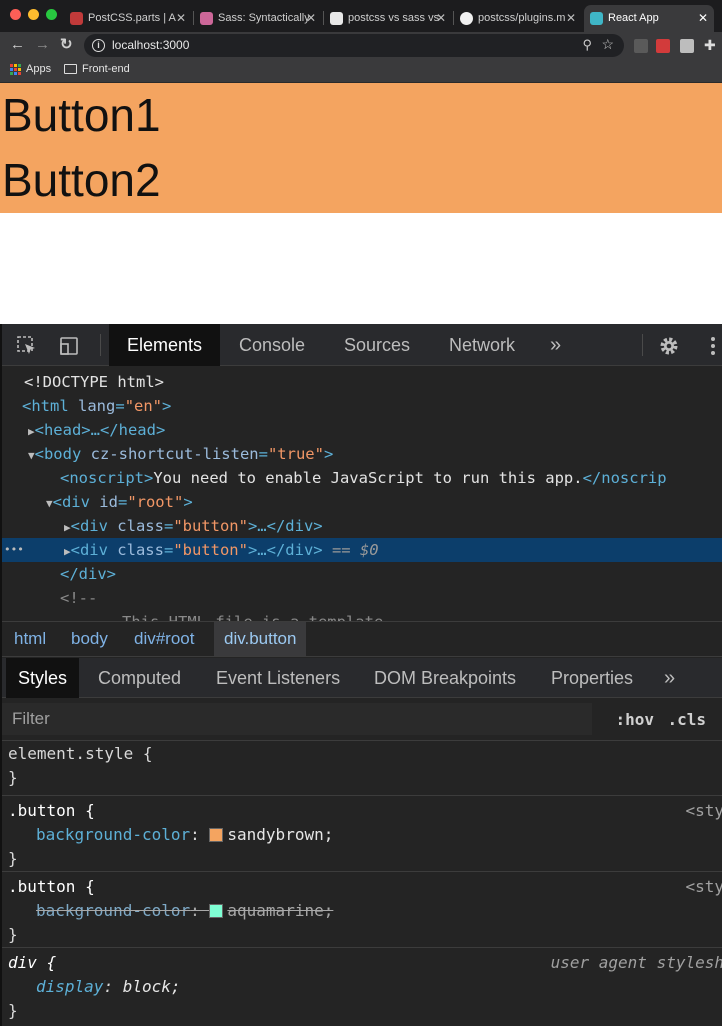 This screenshot has height=1026, width=722. I want to click on bookmark-front-end: Front-end, so click(97, 69).